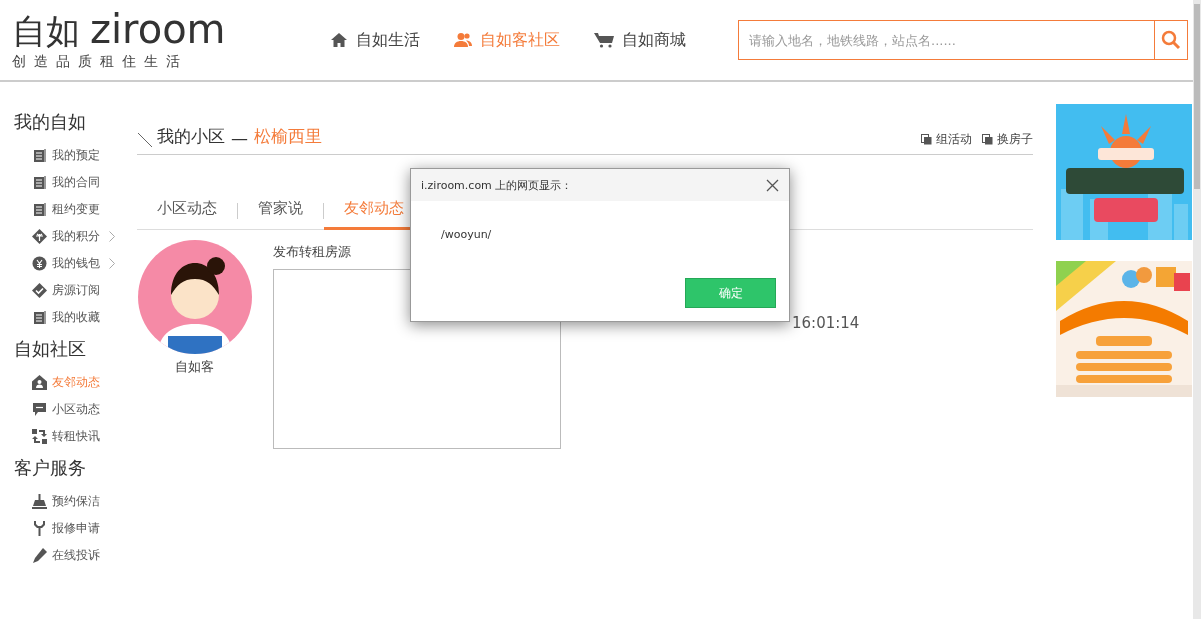 The height and width of the screenshot is (619, 1201). What do you see at coordinates (187, 210) in the screenshot?
I see `tab: 小区动态` at bounding box center [187, 210].